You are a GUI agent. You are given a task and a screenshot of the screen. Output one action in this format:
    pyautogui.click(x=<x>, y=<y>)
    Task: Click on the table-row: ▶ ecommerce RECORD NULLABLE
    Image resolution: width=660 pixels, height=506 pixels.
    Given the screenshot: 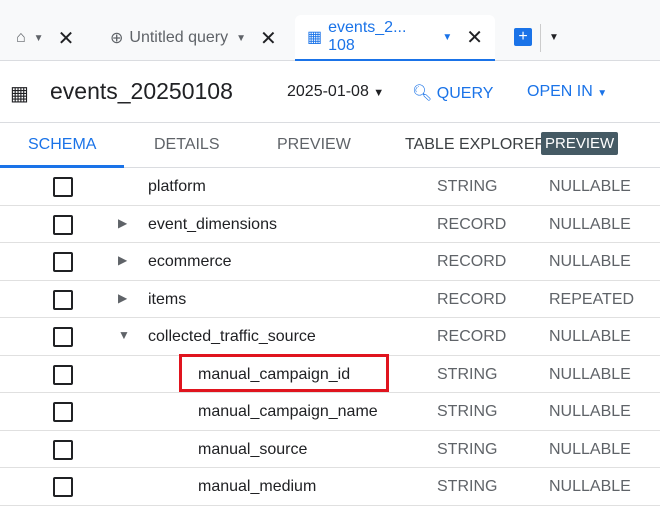 What is the action you would take?
    pyautogui.click(x=330, y=262)
    